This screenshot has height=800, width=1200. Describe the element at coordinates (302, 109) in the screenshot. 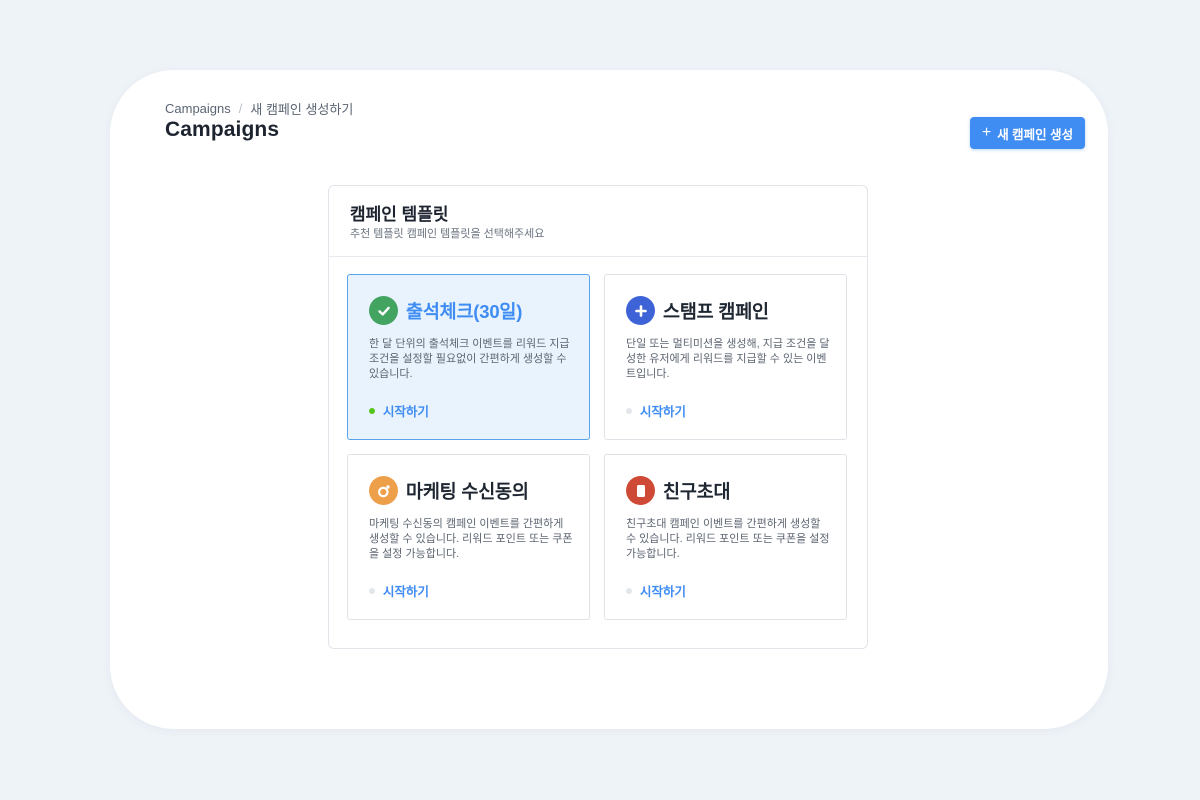

I see `breadcrumb-current: 새 캠페인 생성하기` at that location.